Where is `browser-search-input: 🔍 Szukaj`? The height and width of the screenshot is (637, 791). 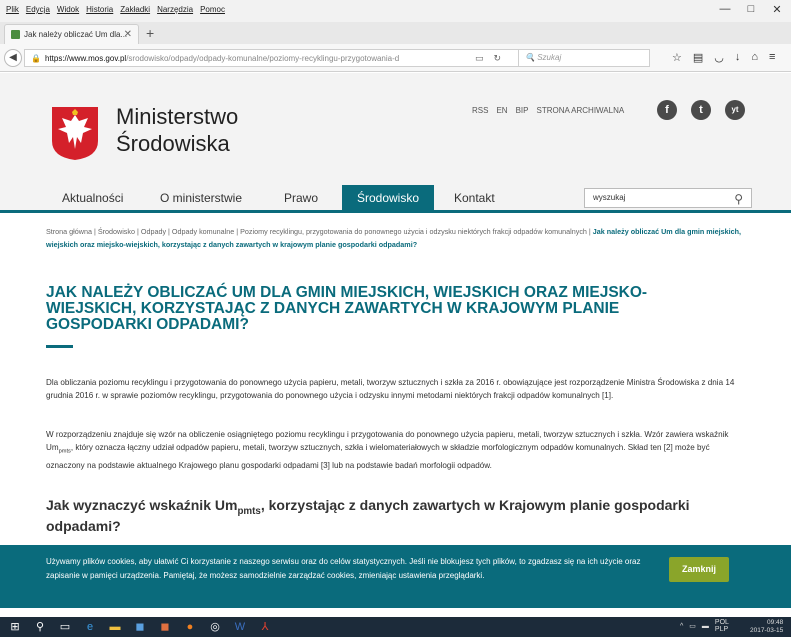 browser-search-input: 🔍 Szukaj is located at coordinates (584, 58).